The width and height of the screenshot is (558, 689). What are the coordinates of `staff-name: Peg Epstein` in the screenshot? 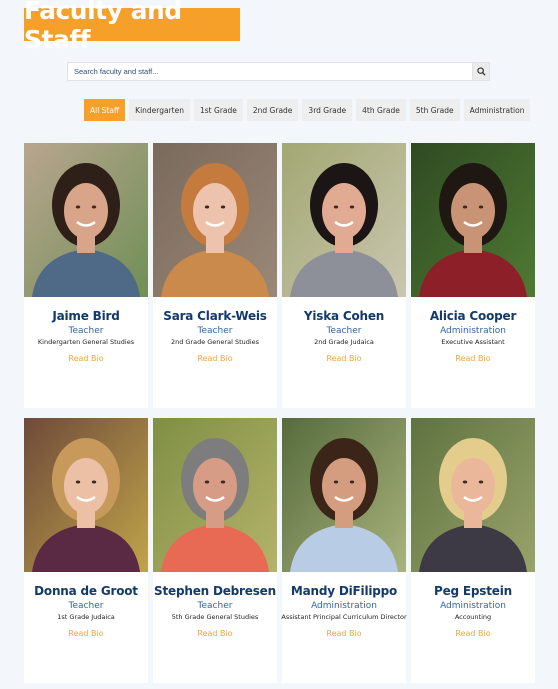 It's located at (473, 591).